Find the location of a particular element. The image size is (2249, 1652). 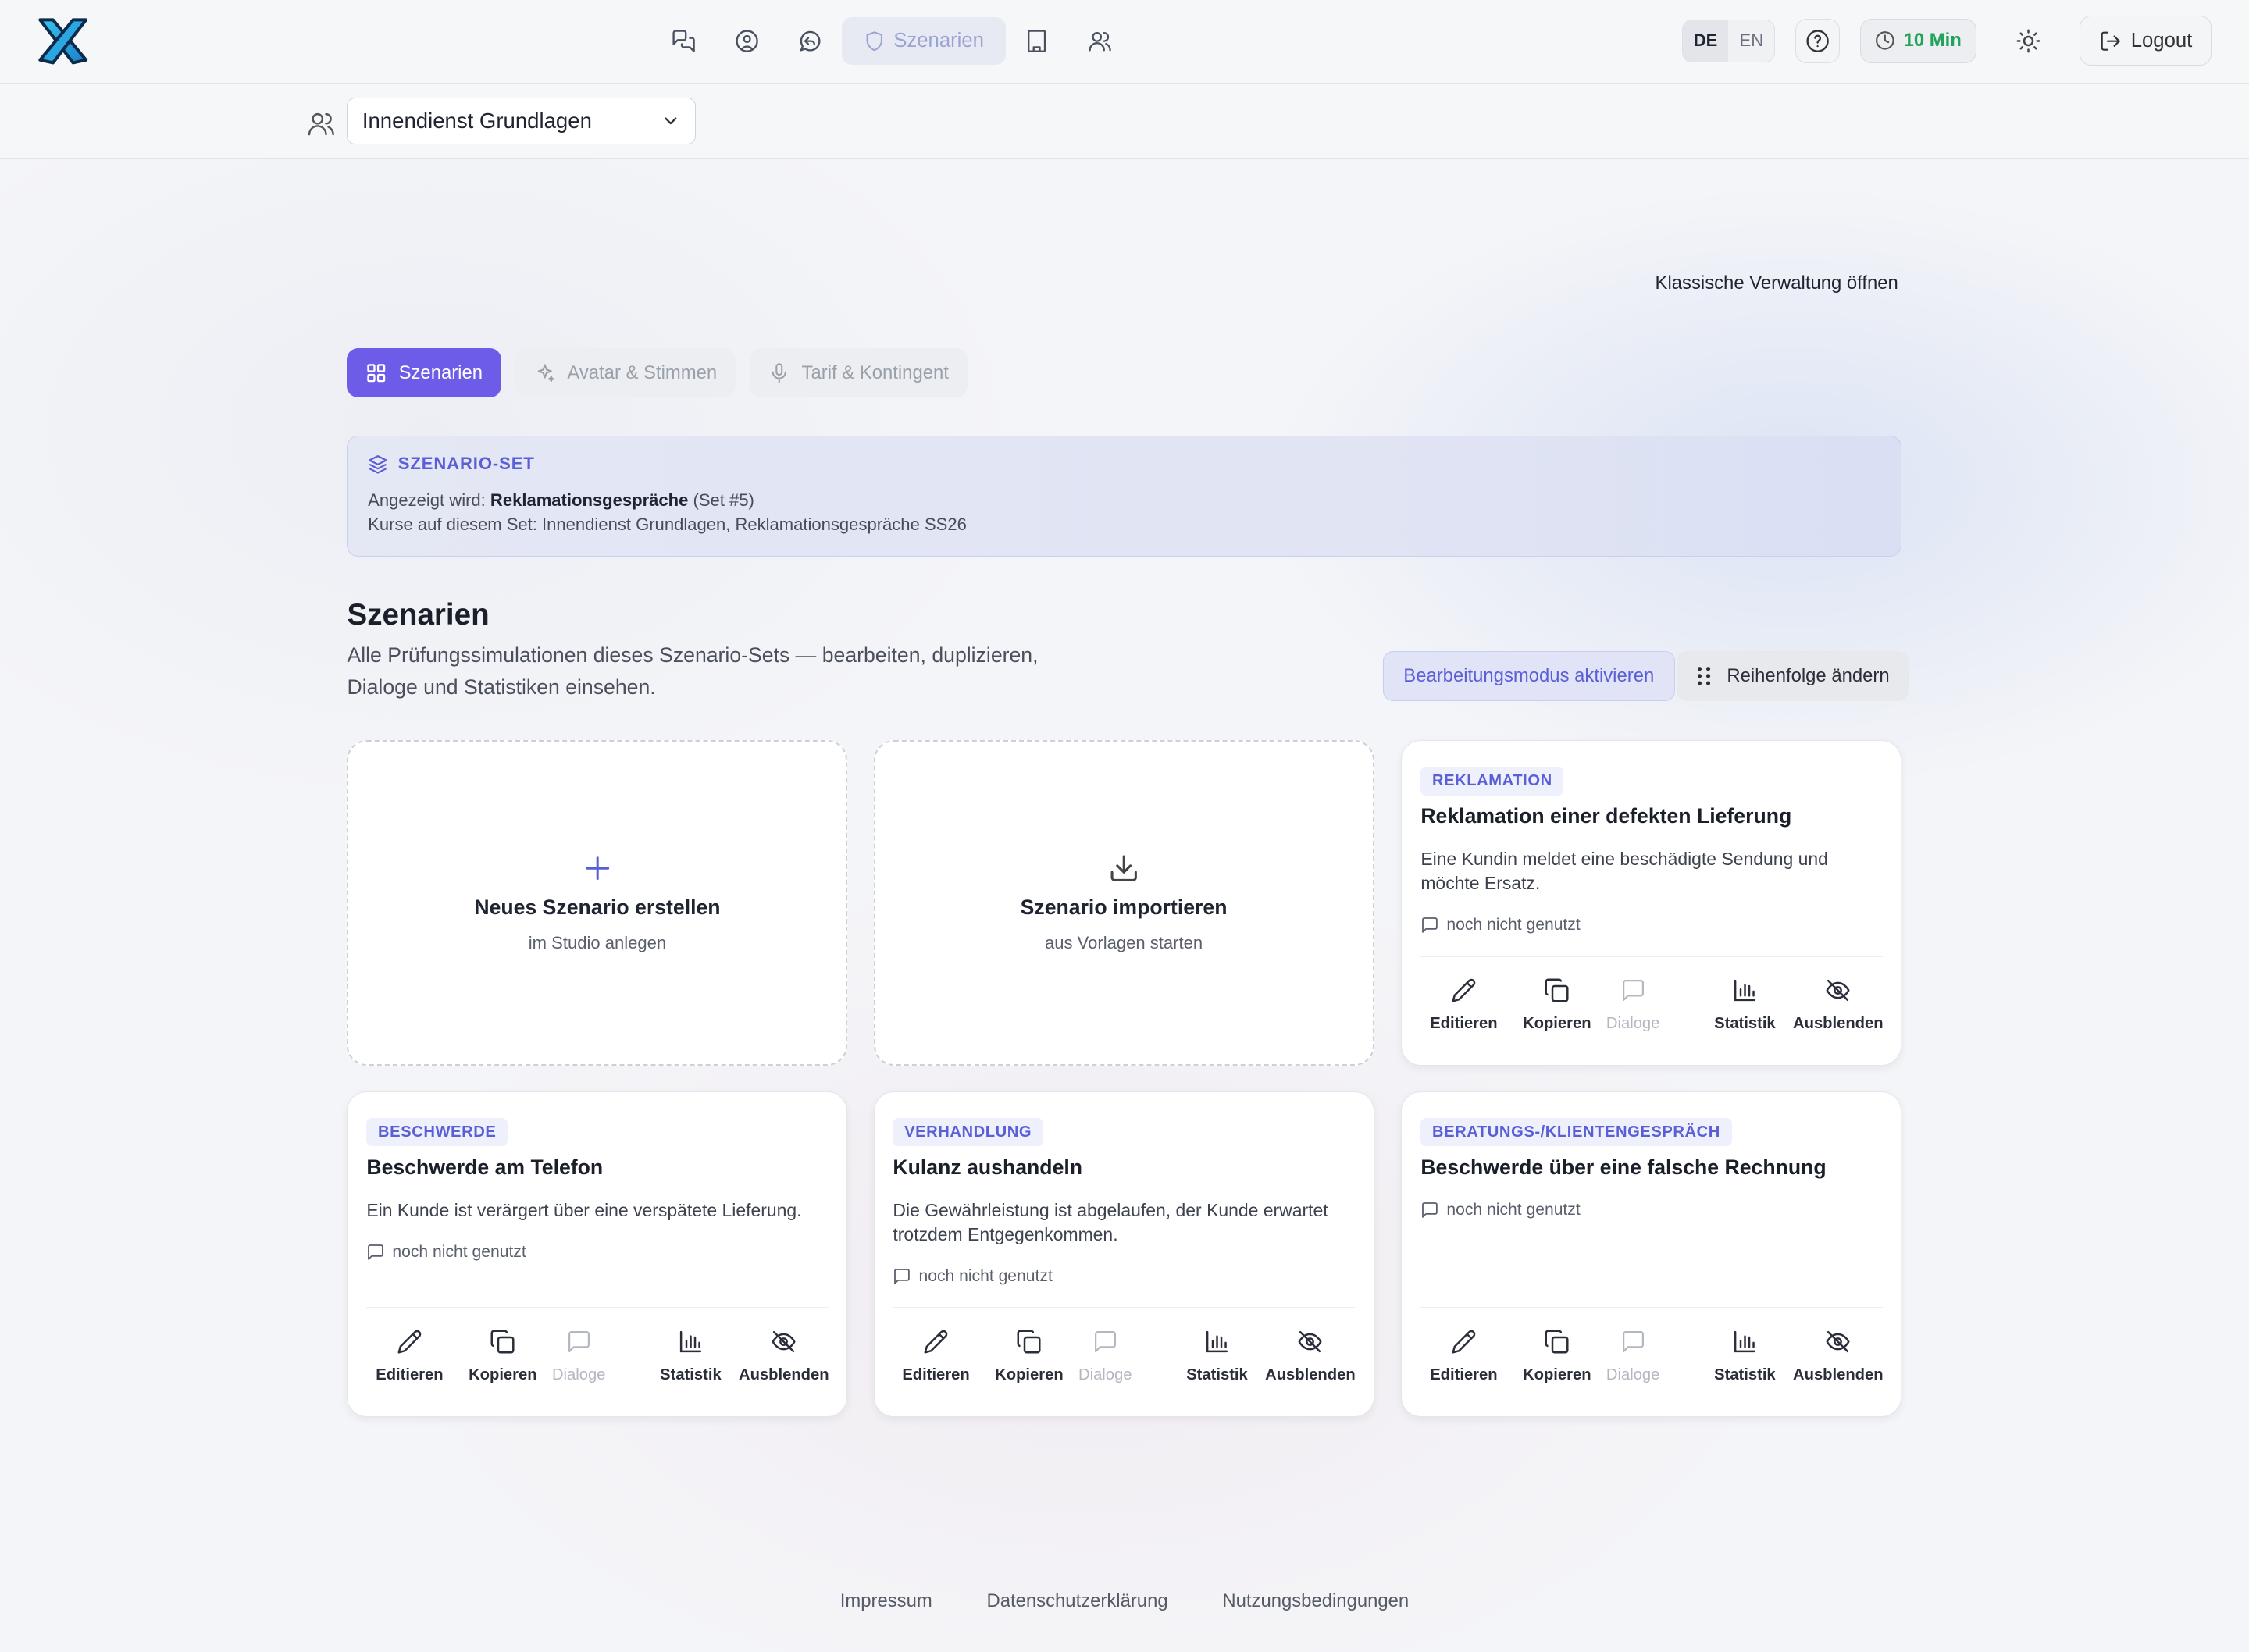

sun-icon is located at coordinates (2028, 41).